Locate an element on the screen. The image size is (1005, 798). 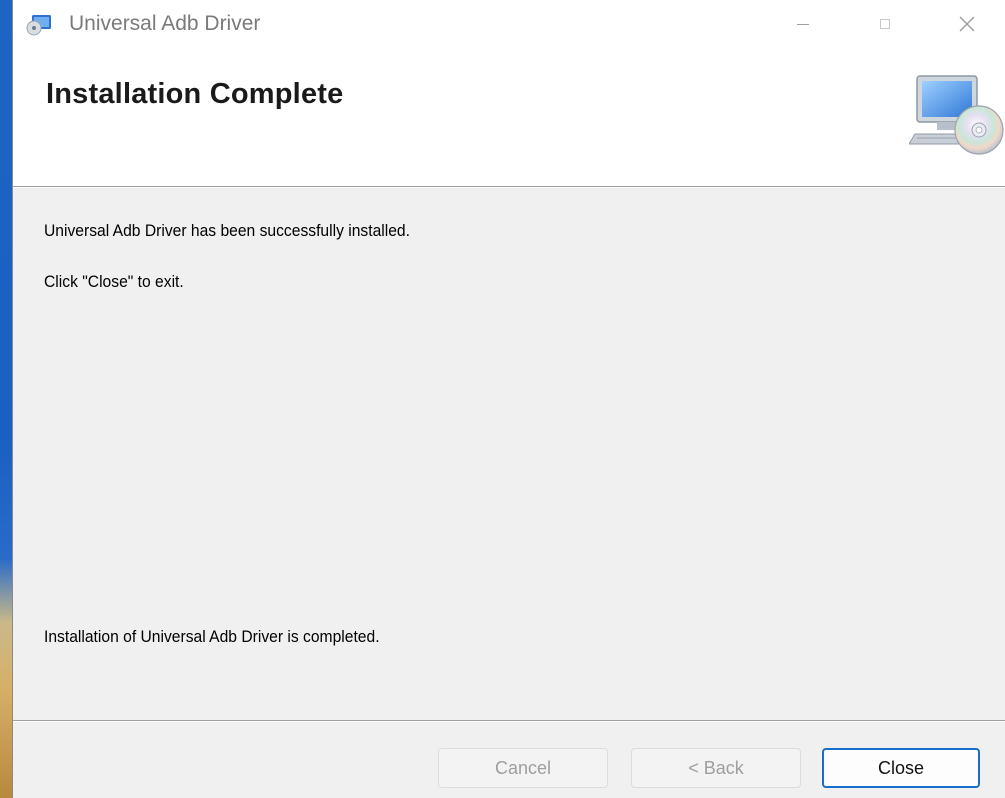
minimize-button is located at coordinates (803, 24).